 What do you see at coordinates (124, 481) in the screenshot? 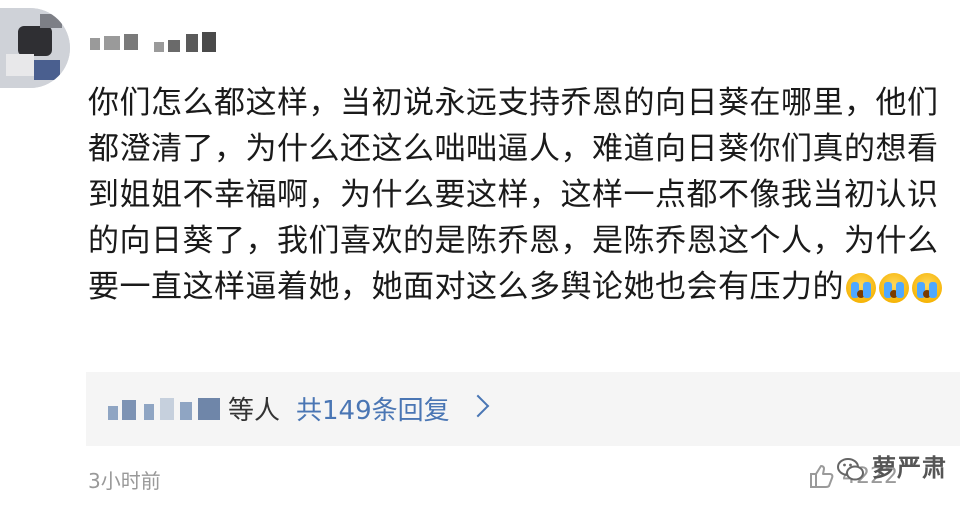
I see `comment-time: 3小时前` at bounding box center [124, 481].